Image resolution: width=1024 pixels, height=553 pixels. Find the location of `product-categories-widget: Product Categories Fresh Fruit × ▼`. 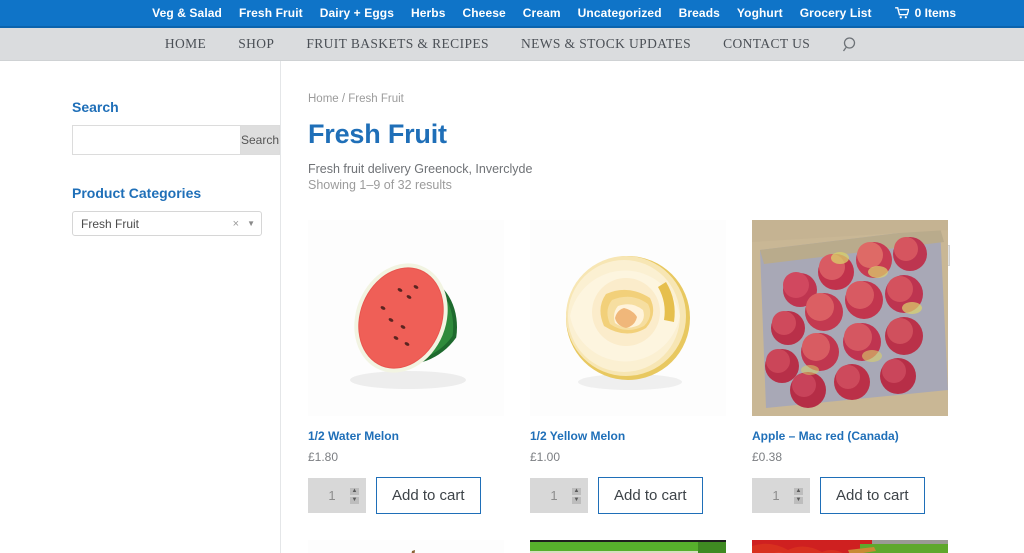

product-categories-widget: Product Categories Fresh Fruit × ▼ is located at coordinates (167, 210).